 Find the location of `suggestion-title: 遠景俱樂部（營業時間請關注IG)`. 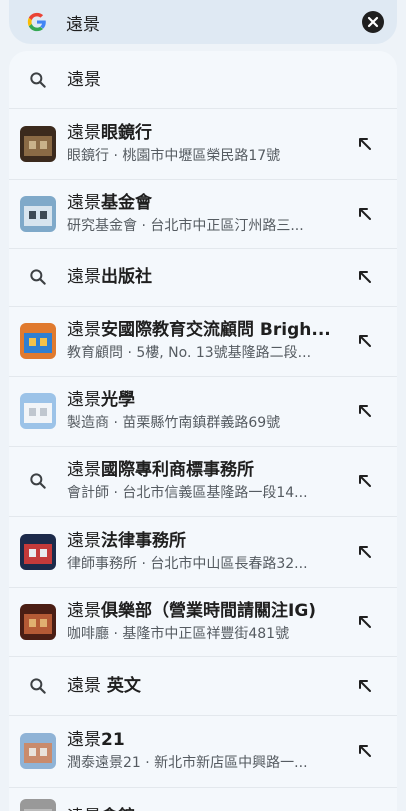

suggestion-title: 遠景俱樂部（營業時間請關注IG) is located at coordinates (210, 611).